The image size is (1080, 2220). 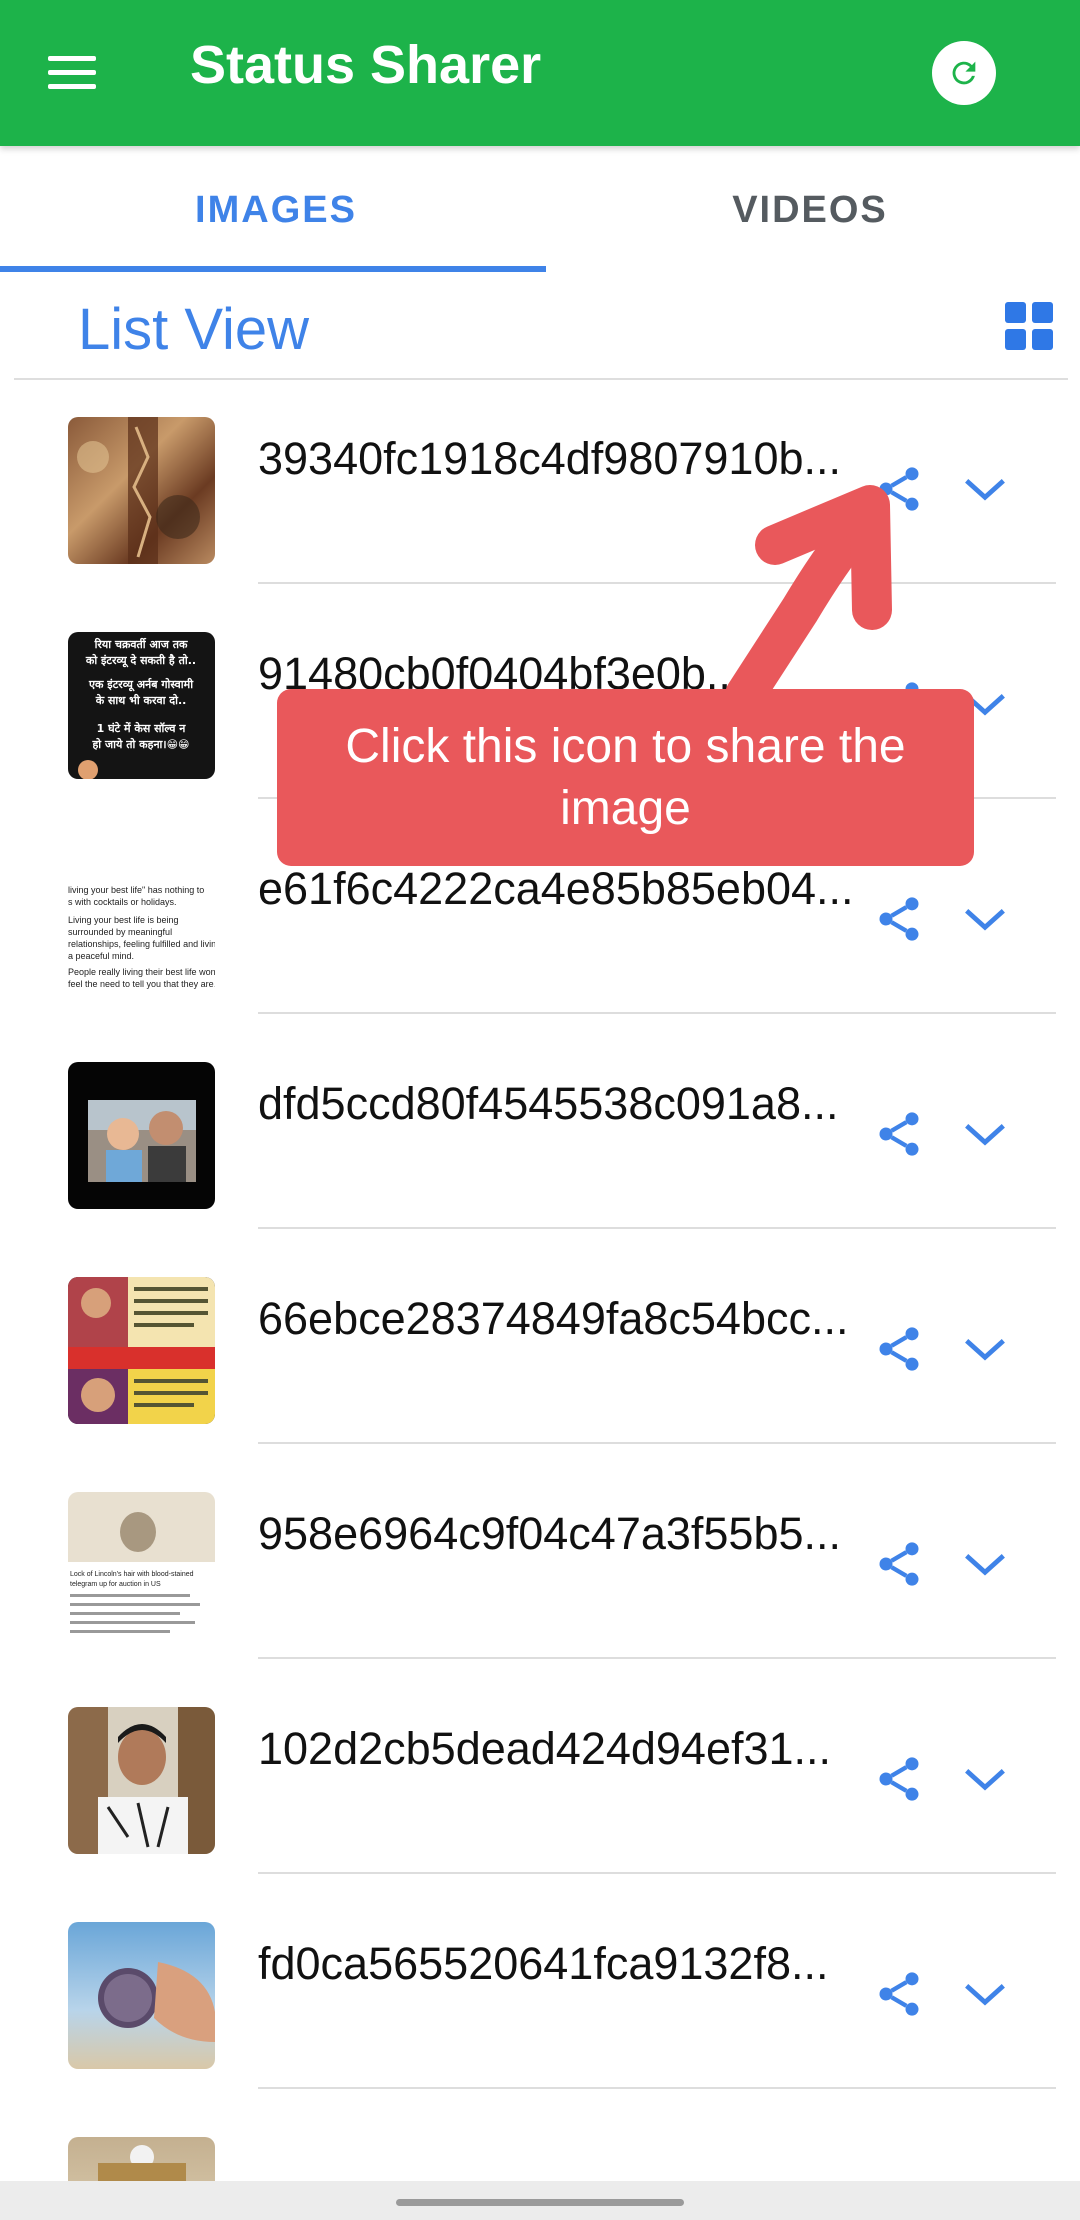 What do you see at coordinates (120, 932) in the screenshot?
I see `thumbnail-text: surrounded by meaningful` at bounding box center [120, 932].